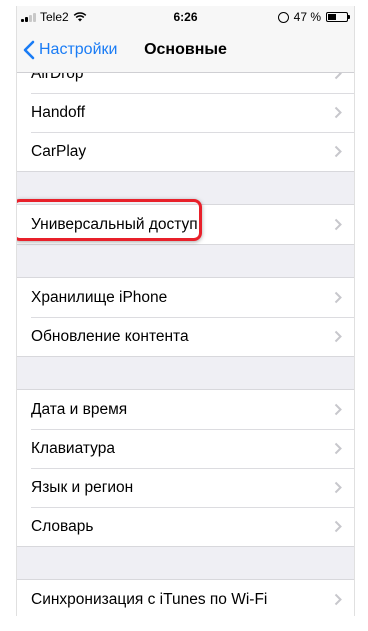  I want to click on list-item-label: Обновление контента, so click(110, 336).